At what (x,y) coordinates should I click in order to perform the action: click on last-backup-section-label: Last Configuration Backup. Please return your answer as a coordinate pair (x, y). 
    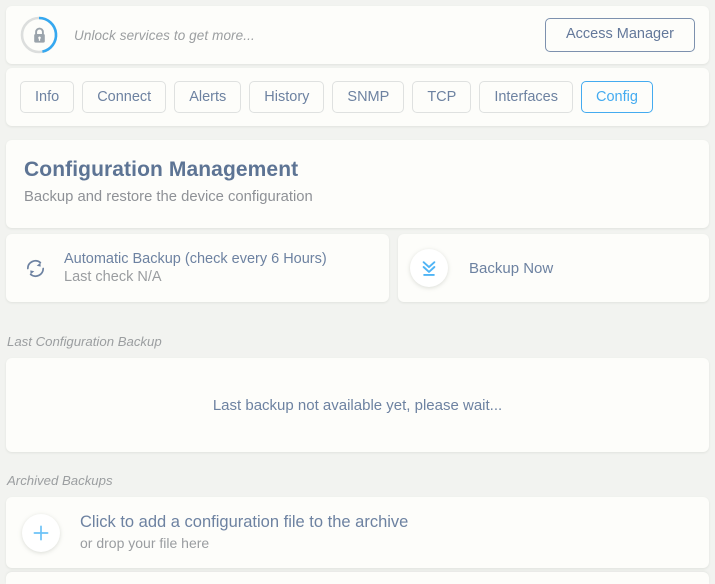
    Looking at the image, I should click on (84, 341).